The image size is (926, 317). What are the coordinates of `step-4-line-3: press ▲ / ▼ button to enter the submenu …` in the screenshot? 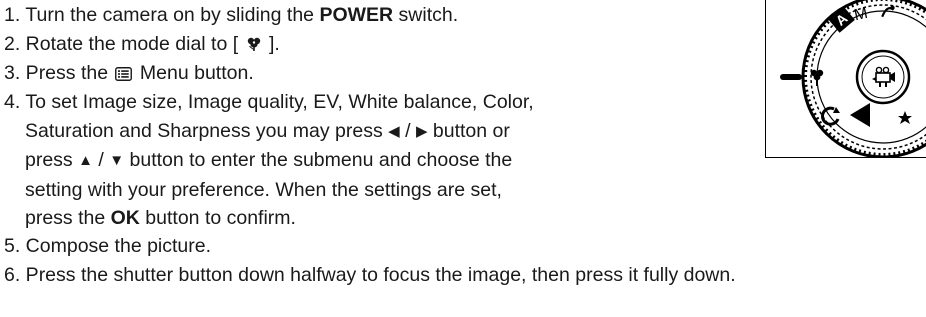 It's located at (269, 161).